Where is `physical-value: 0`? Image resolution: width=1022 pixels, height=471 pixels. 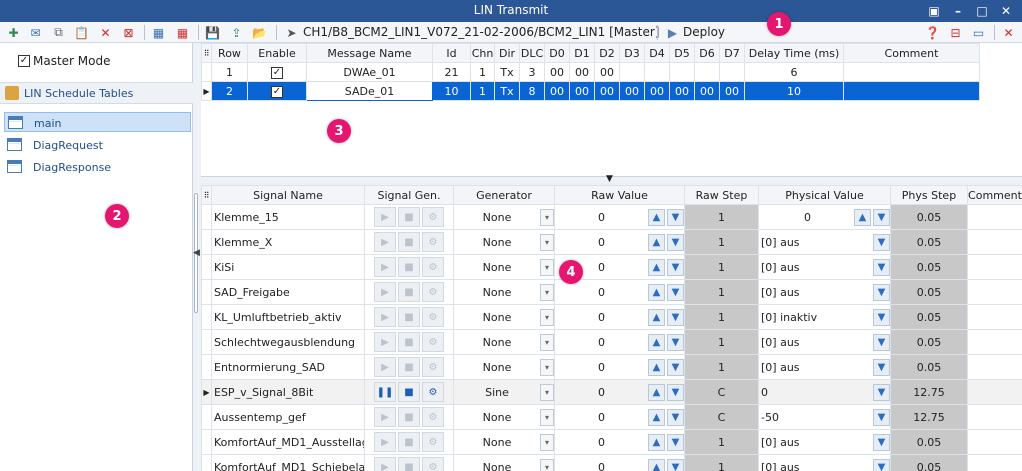
physical-value: 0 is located at coordinates (764, 392).